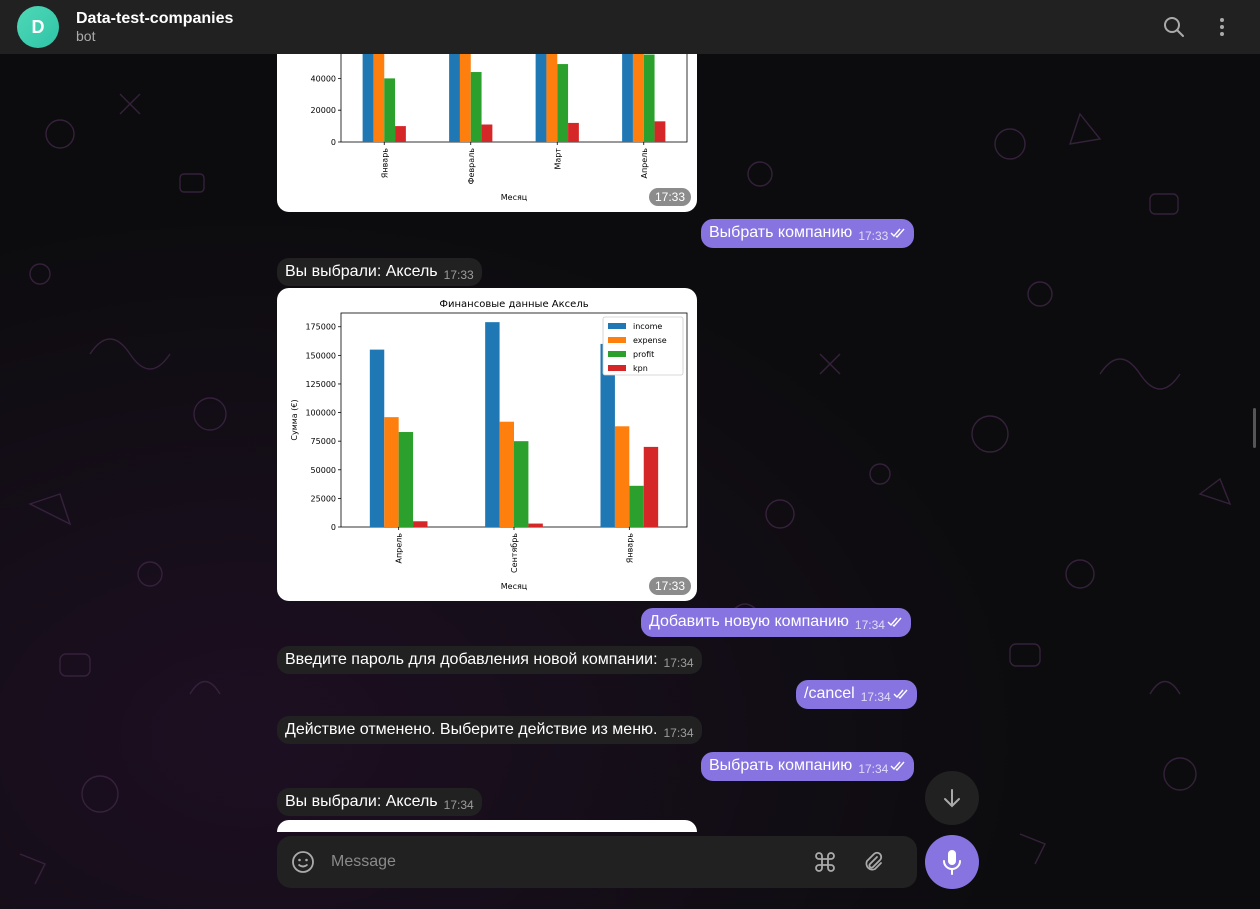 Image resolution: width=1260 pixels, height=909 pixels. What do you see at coordinates (617, 368) in the screenshot?
I see `legend-swatch-kpn` at bounding box center [617, 368].